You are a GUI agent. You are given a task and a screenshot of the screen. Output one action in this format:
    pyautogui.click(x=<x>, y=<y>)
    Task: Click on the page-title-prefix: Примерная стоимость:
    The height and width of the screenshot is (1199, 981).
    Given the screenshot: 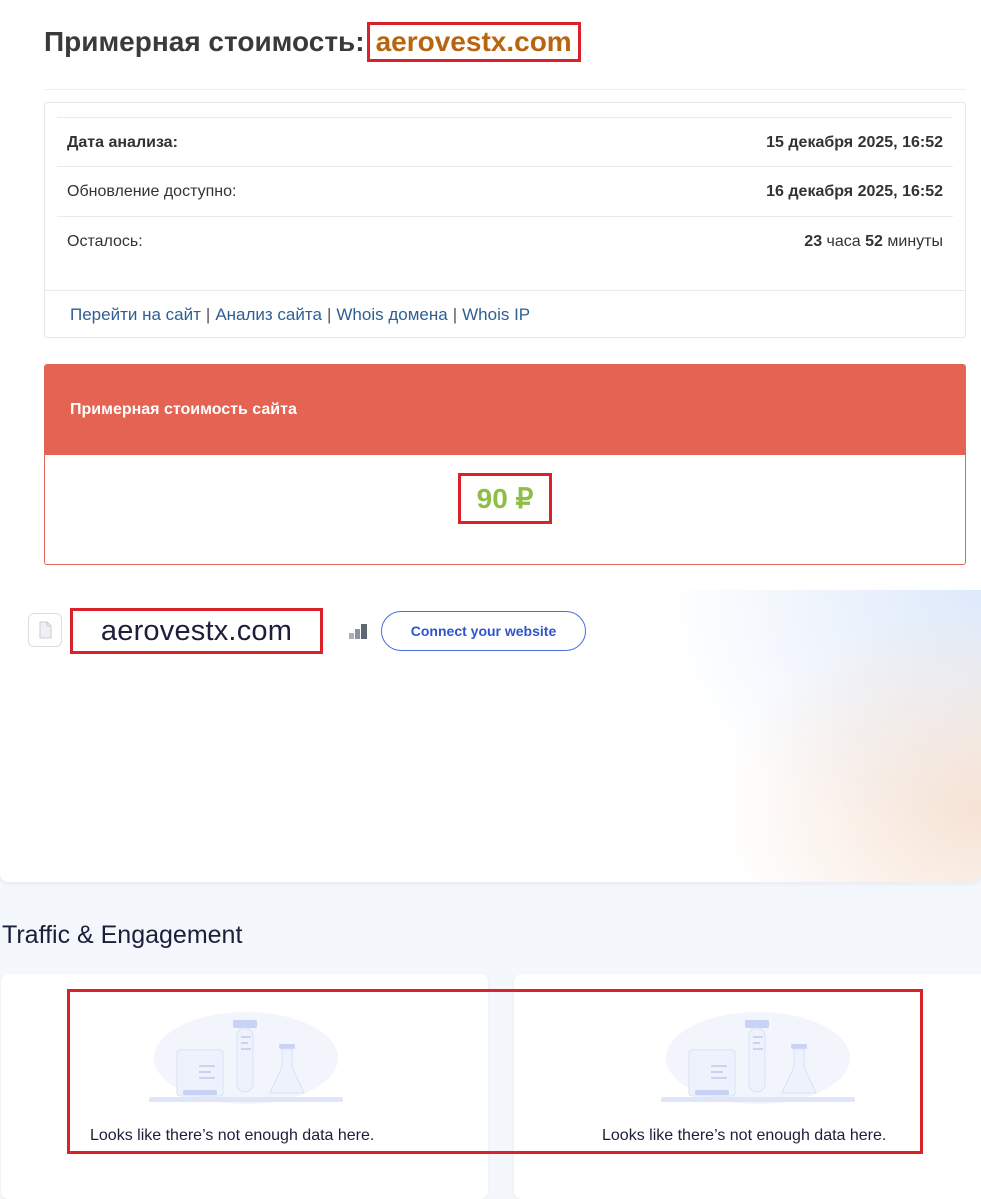 What is the action you would take?
    pyautogui.click(x=204, y=41)
    